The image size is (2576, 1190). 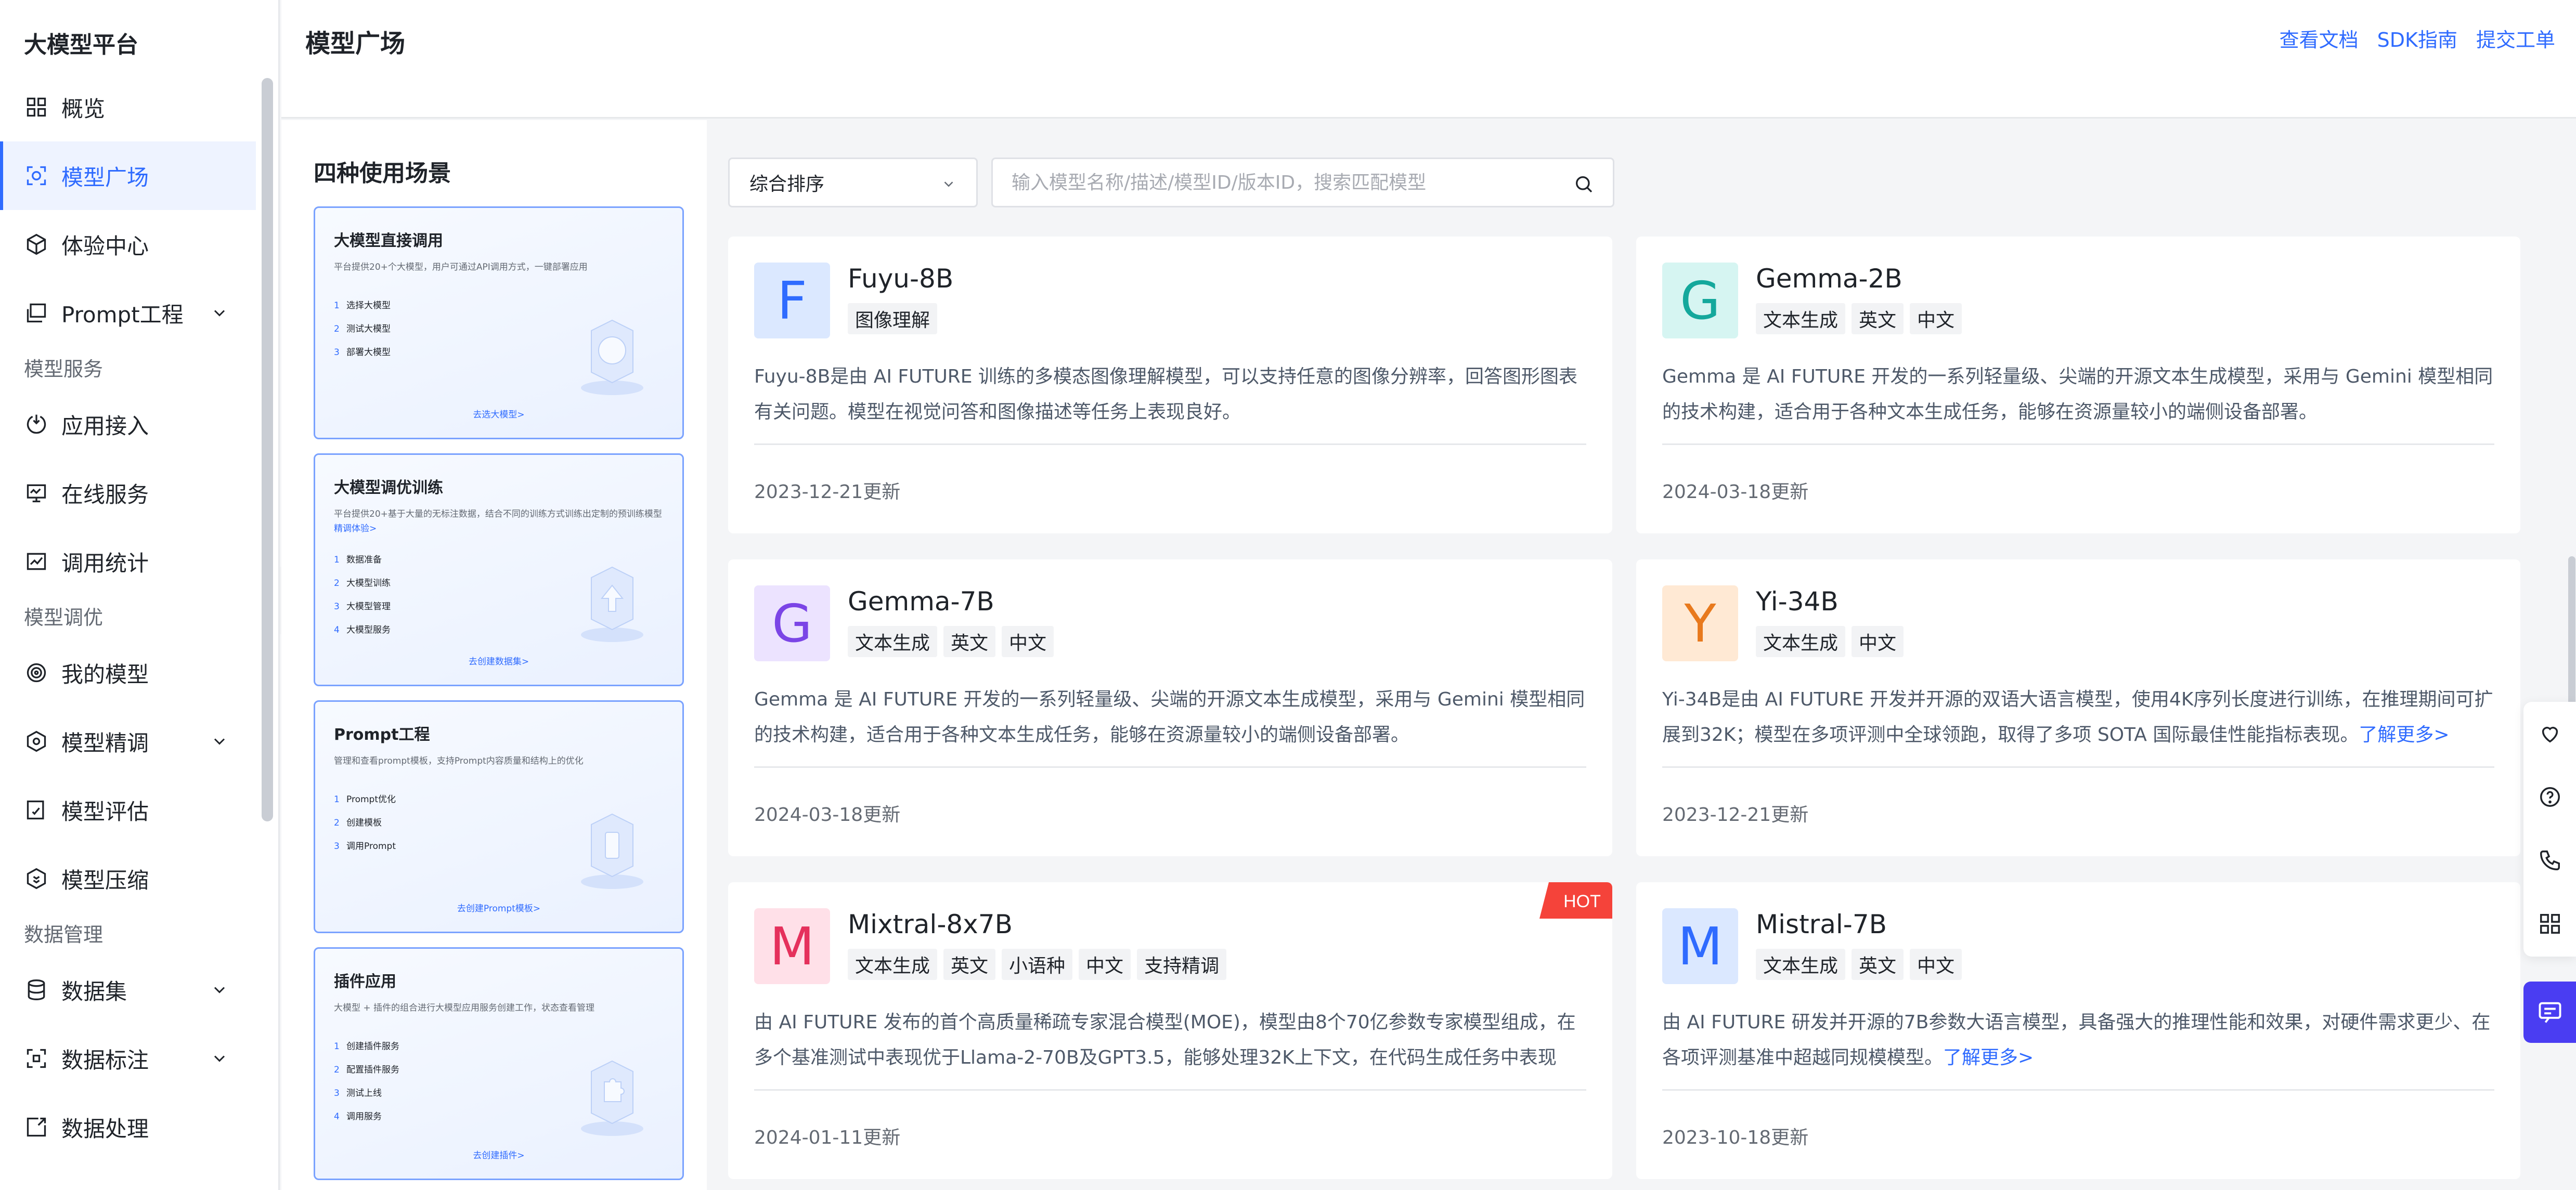 I want to click on sidebar-item-label: 数据集, so click(x=94, y=991).